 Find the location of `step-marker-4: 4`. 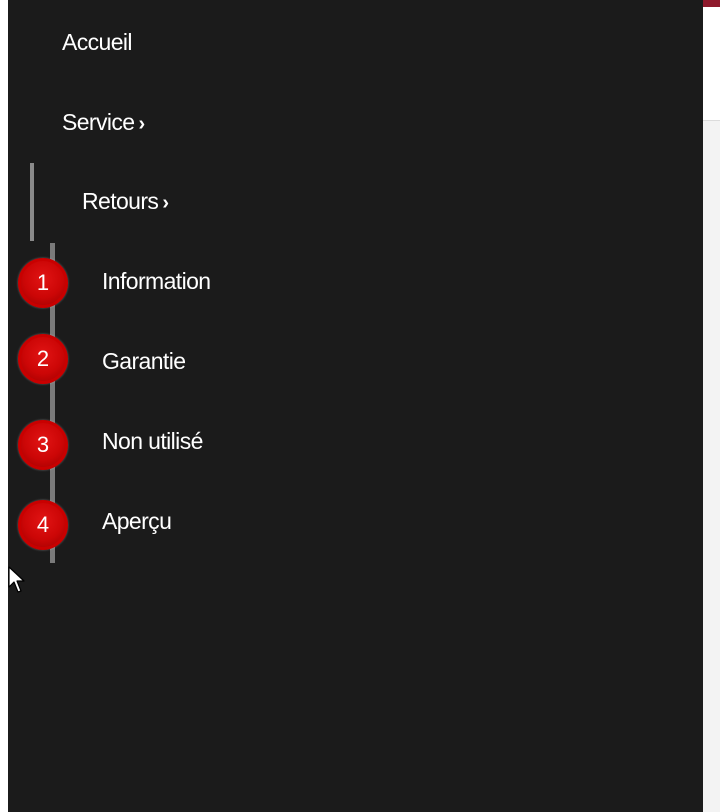

step-marker-4: 4 is located at coordinates (43, 525).